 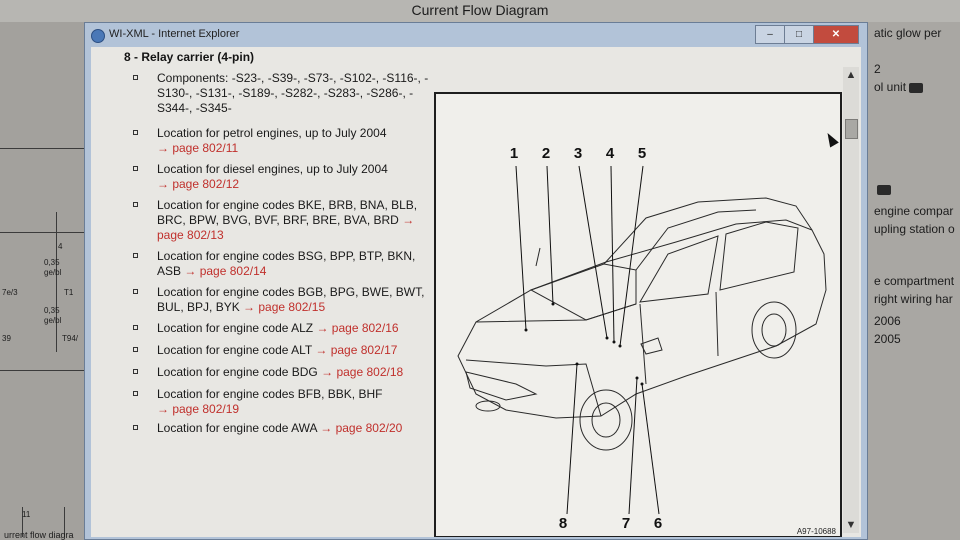 What do you see at coordinates (197, 148) in the screenshot?
I see `page-link: → page 802/11` at bounding box center [197, 148].